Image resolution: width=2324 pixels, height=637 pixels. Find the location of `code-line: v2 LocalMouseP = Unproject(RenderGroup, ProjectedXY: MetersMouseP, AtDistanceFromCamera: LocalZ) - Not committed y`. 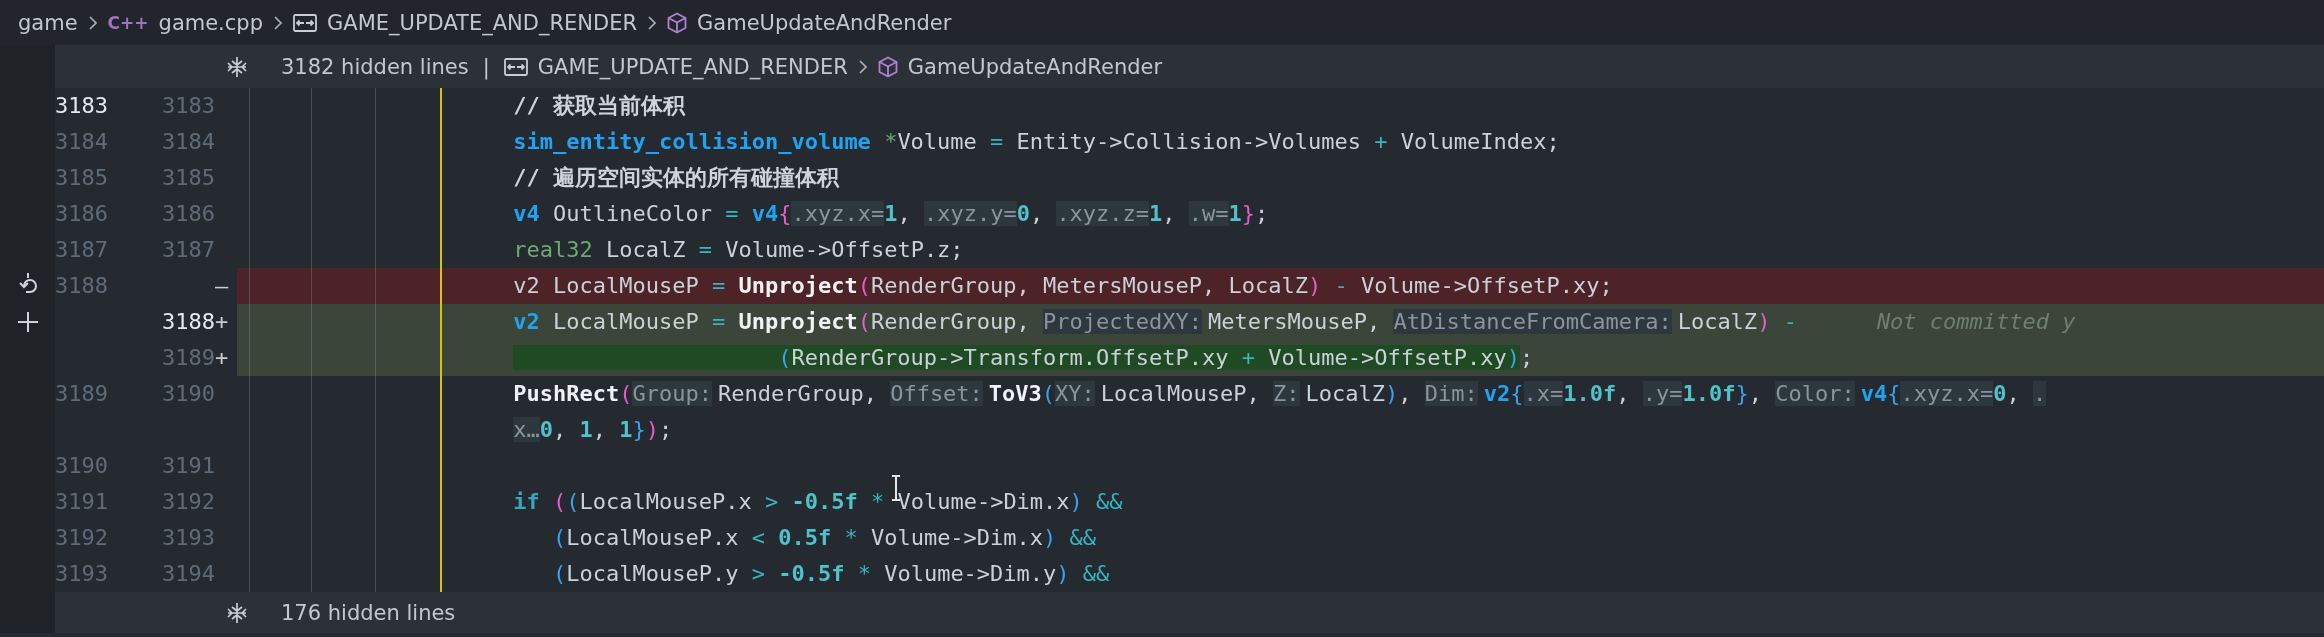

code-line: v2 LocalMouseP = Unproject(RenderGroup, ProjectedXY: MetersMouseP, AtDistanceFromCamera: LocalZ) - Not committed y is located at coordinates (1294, 321).